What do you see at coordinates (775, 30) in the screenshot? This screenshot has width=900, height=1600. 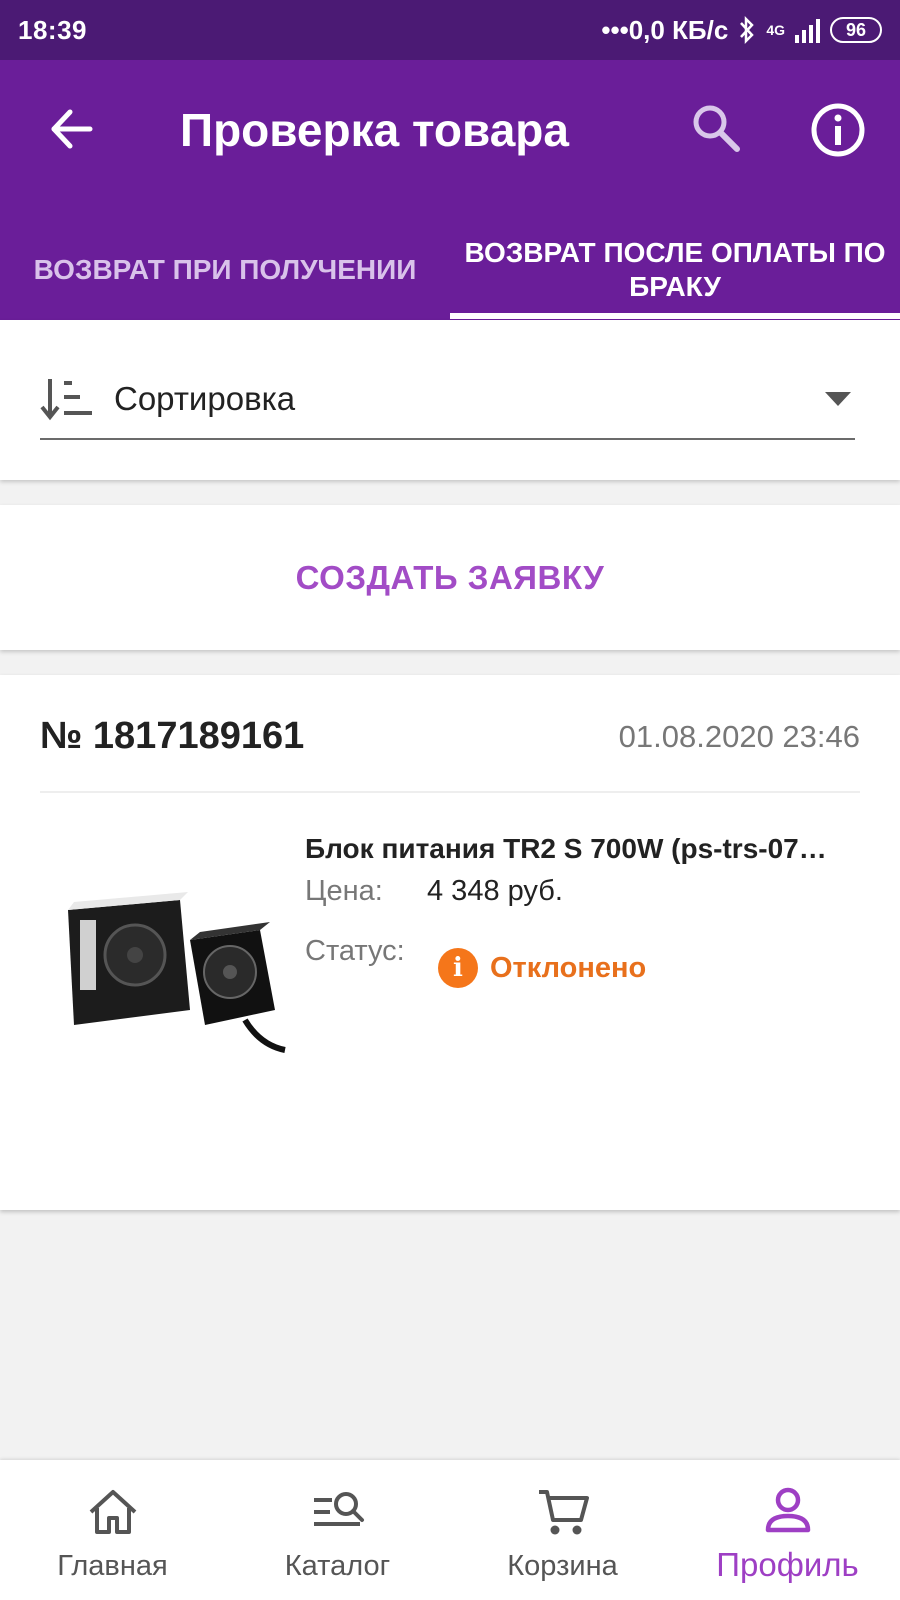 I see `network-type: 4G` at bounding box center [775, 30].